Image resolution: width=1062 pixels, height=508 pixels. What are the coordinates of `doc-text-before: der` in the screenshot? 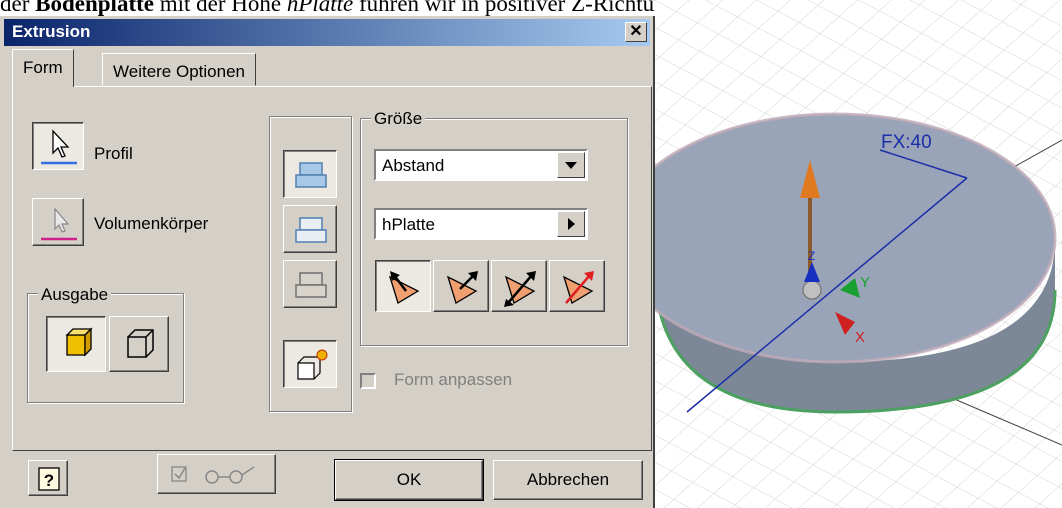 It's located at (18, 8).